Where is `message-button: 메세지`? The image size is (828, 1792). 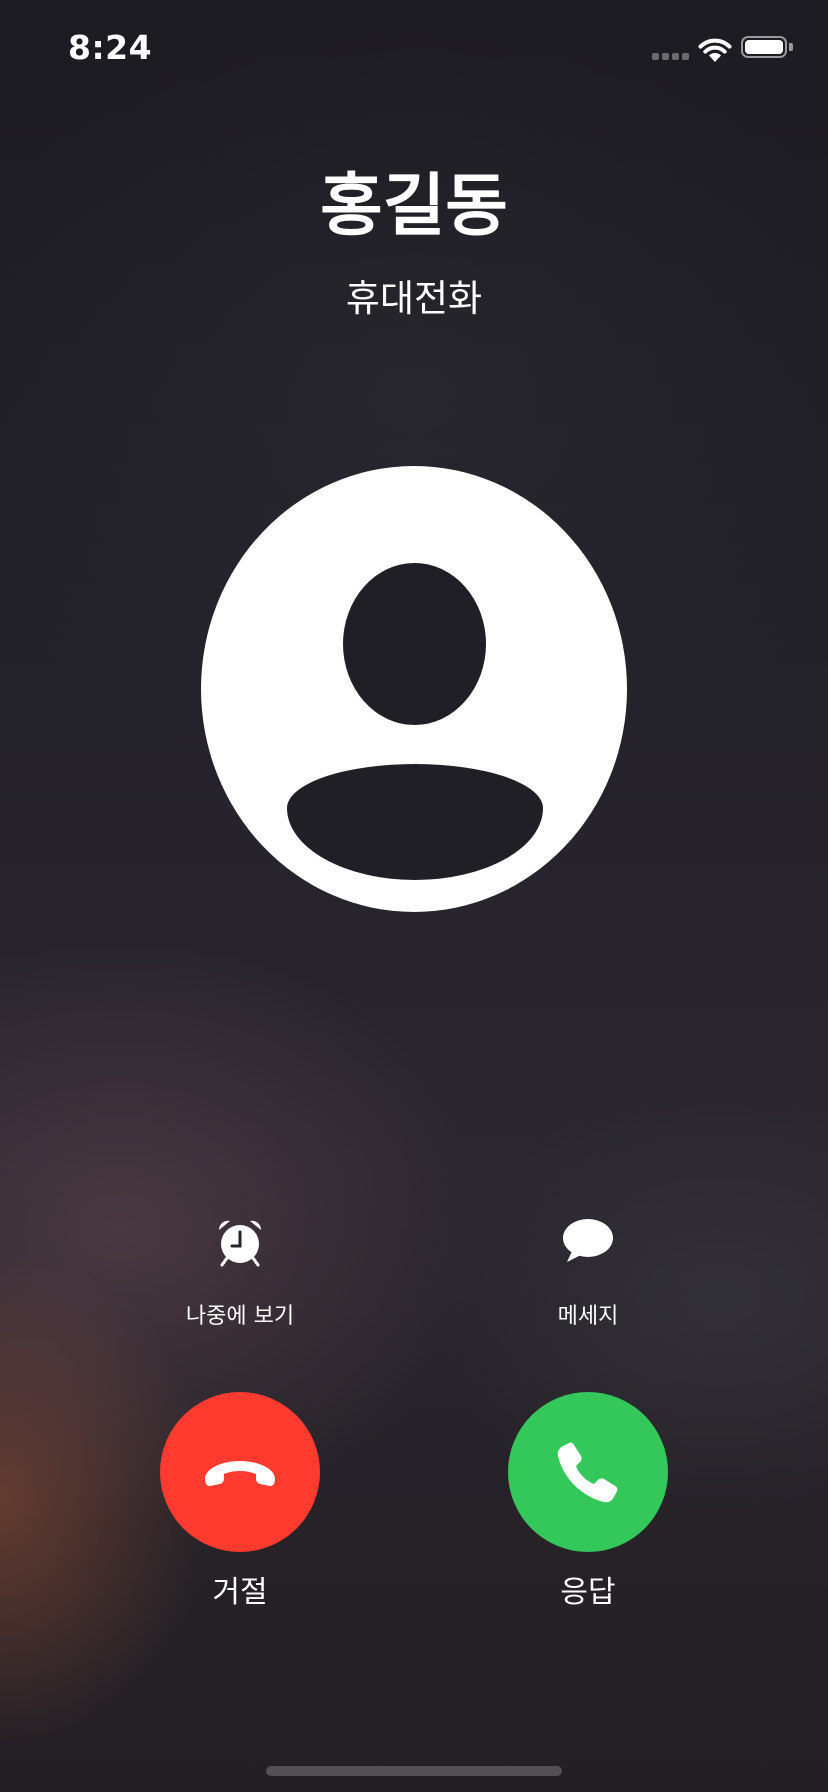
message-button: 메세지 is located at coordinates (588, 1273).